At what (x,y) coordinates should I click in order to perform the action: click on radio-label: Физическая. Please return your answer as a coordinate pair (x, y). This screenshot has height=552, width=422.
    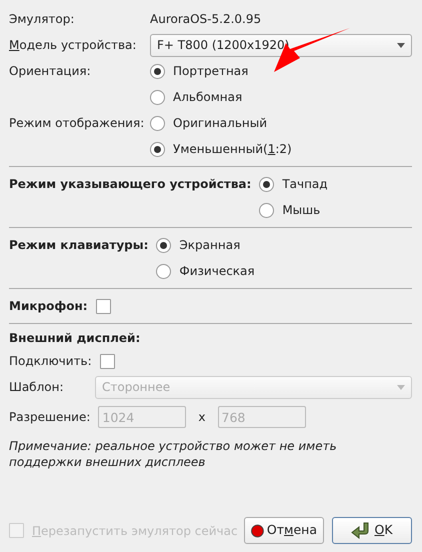
    Looking at the image, I should click on (217, 271).